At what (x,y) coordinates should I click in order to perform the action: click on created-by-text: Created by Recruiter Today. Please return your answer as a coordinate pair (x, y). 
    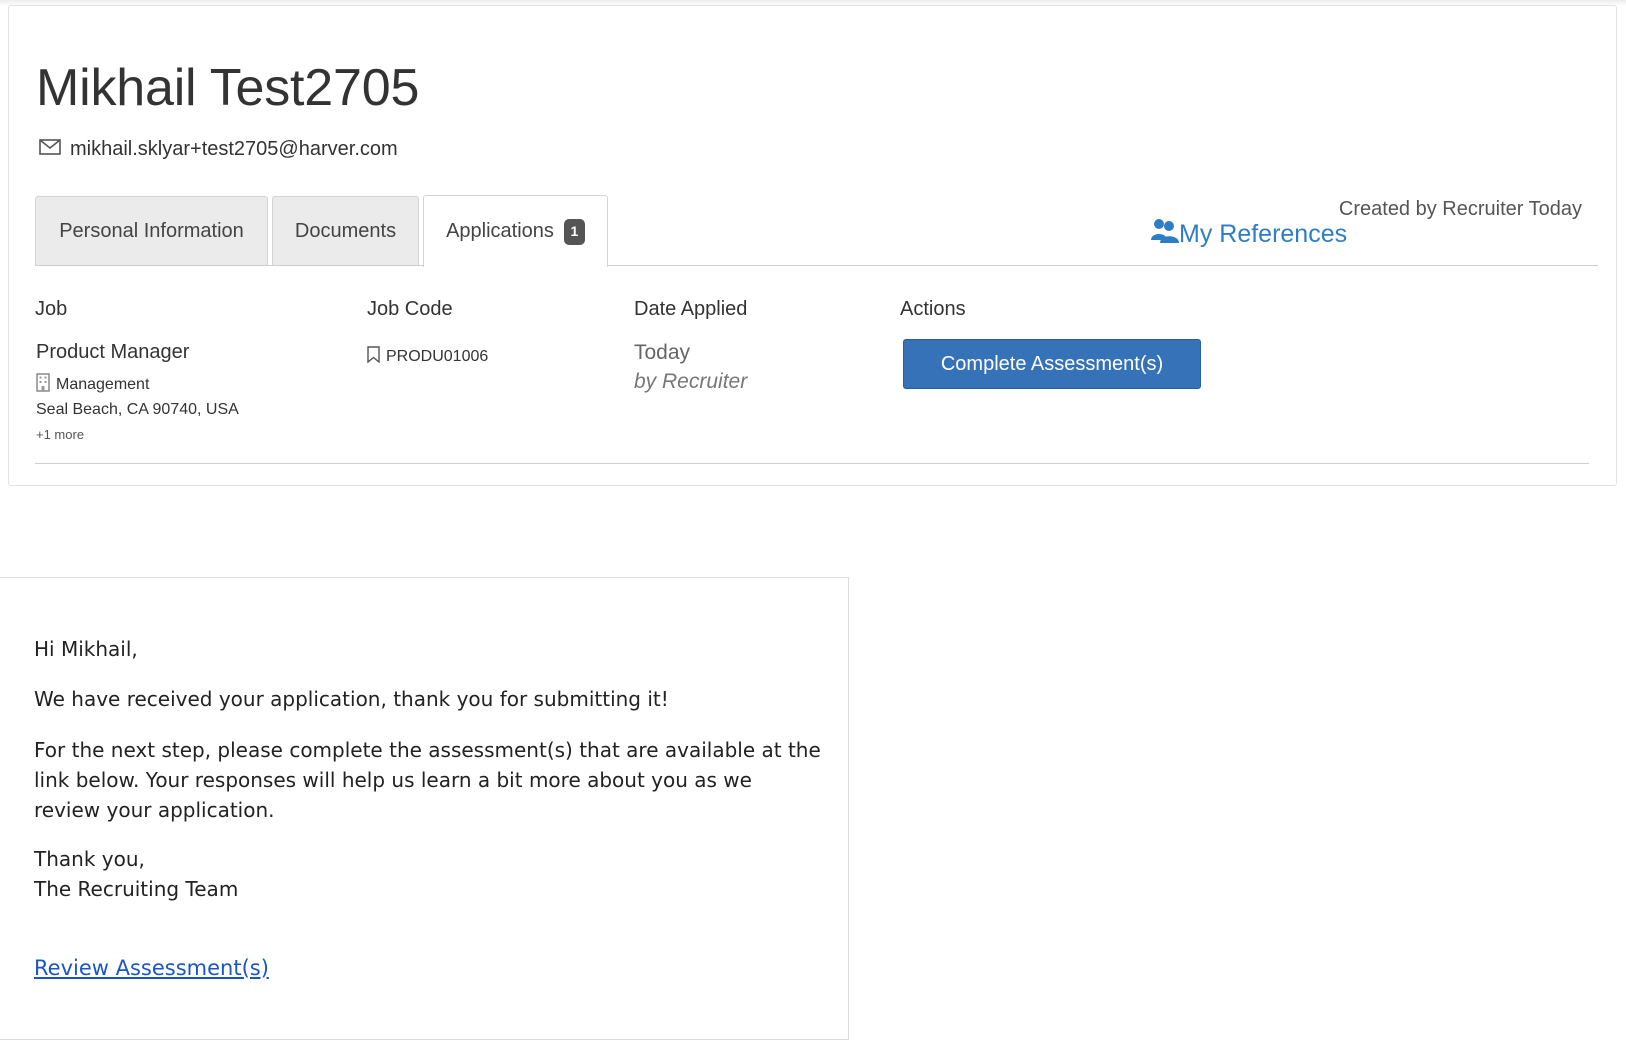
    Looking at the image, I should click on (1460, 209).